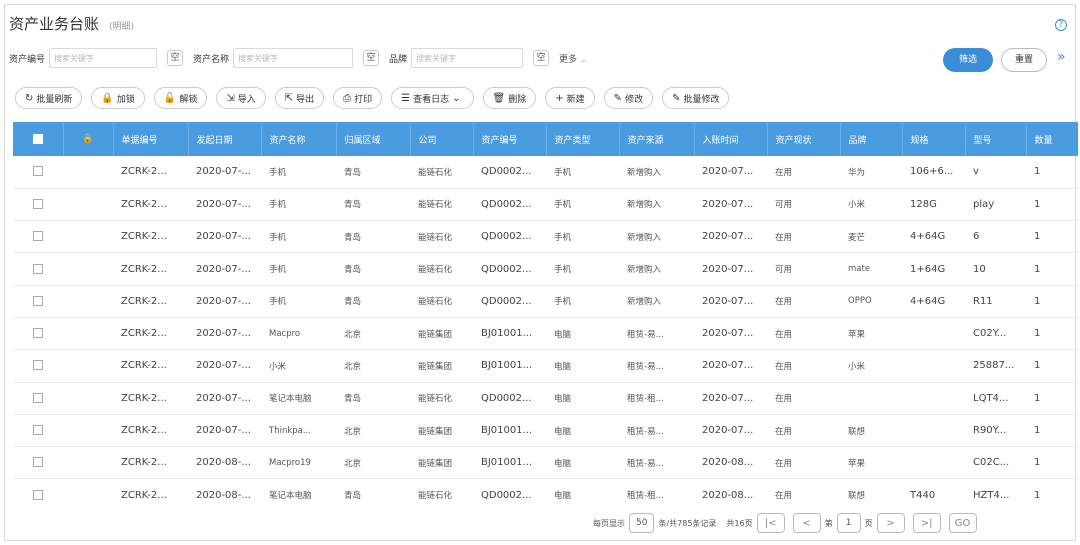 The height and width of the screenshot is (545, 1080). What do you see at coordinates (88, 139) in the screenshot?
I see `lock-column-header: 🔒` at bounding box center [88, 139].